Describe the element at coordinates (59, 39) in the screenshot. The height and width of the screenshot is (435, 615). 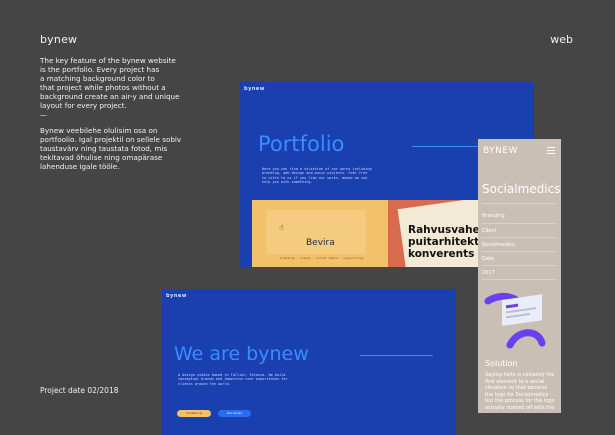
I see `brand-name: bynew` at that location.